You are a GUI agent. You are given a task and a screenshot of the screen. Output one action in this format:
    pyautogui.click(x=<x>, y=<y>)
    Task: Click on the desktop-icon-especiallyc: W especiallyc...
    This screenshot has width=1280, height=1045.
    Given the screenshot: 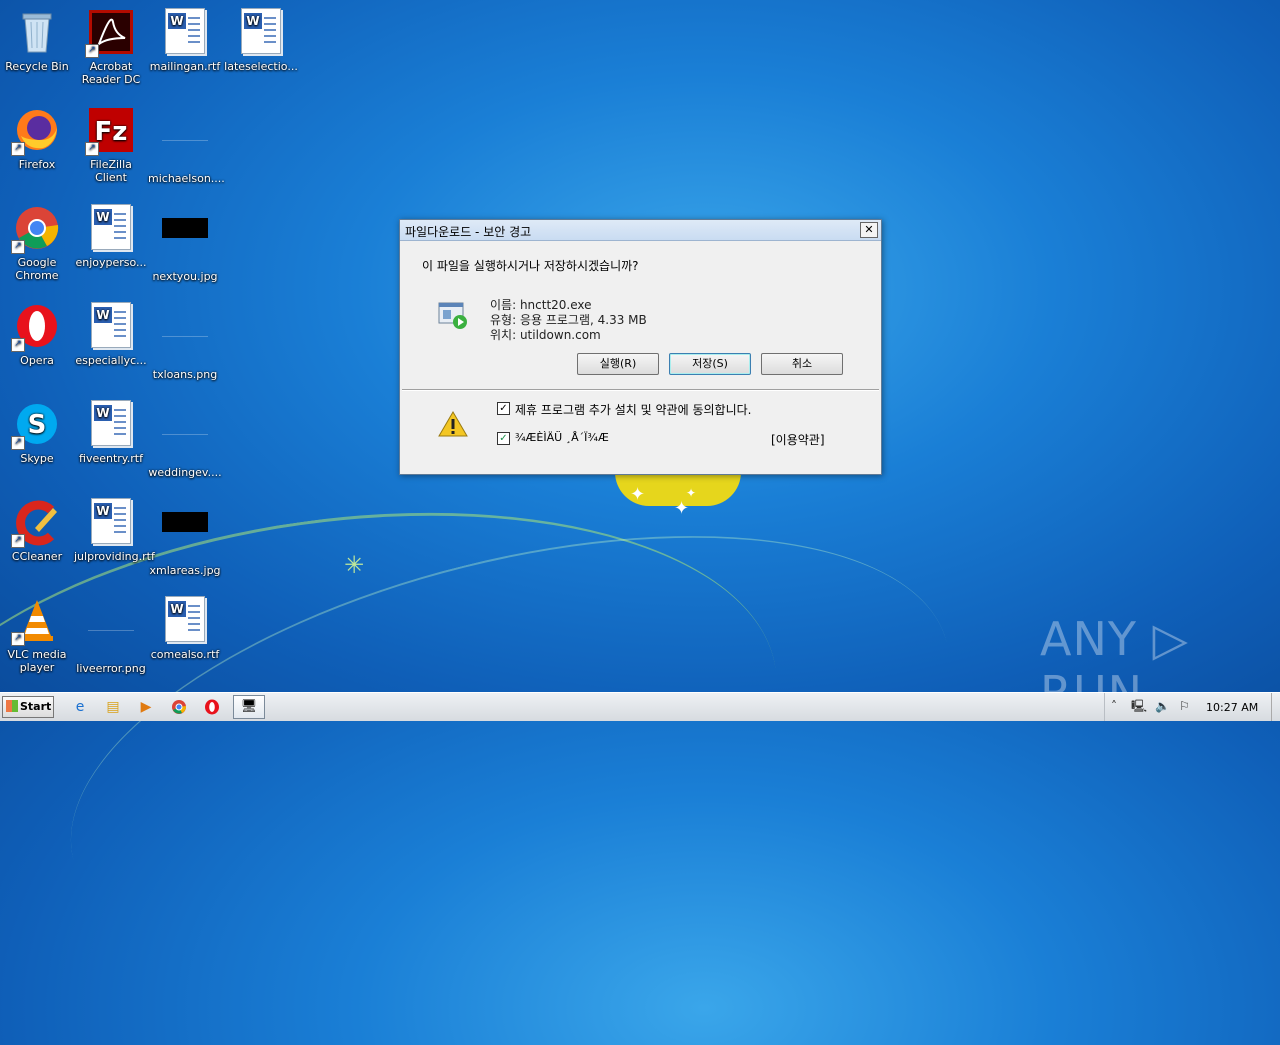 What is the action you would take?
    pyautogui.click(x=111, y=334)
    